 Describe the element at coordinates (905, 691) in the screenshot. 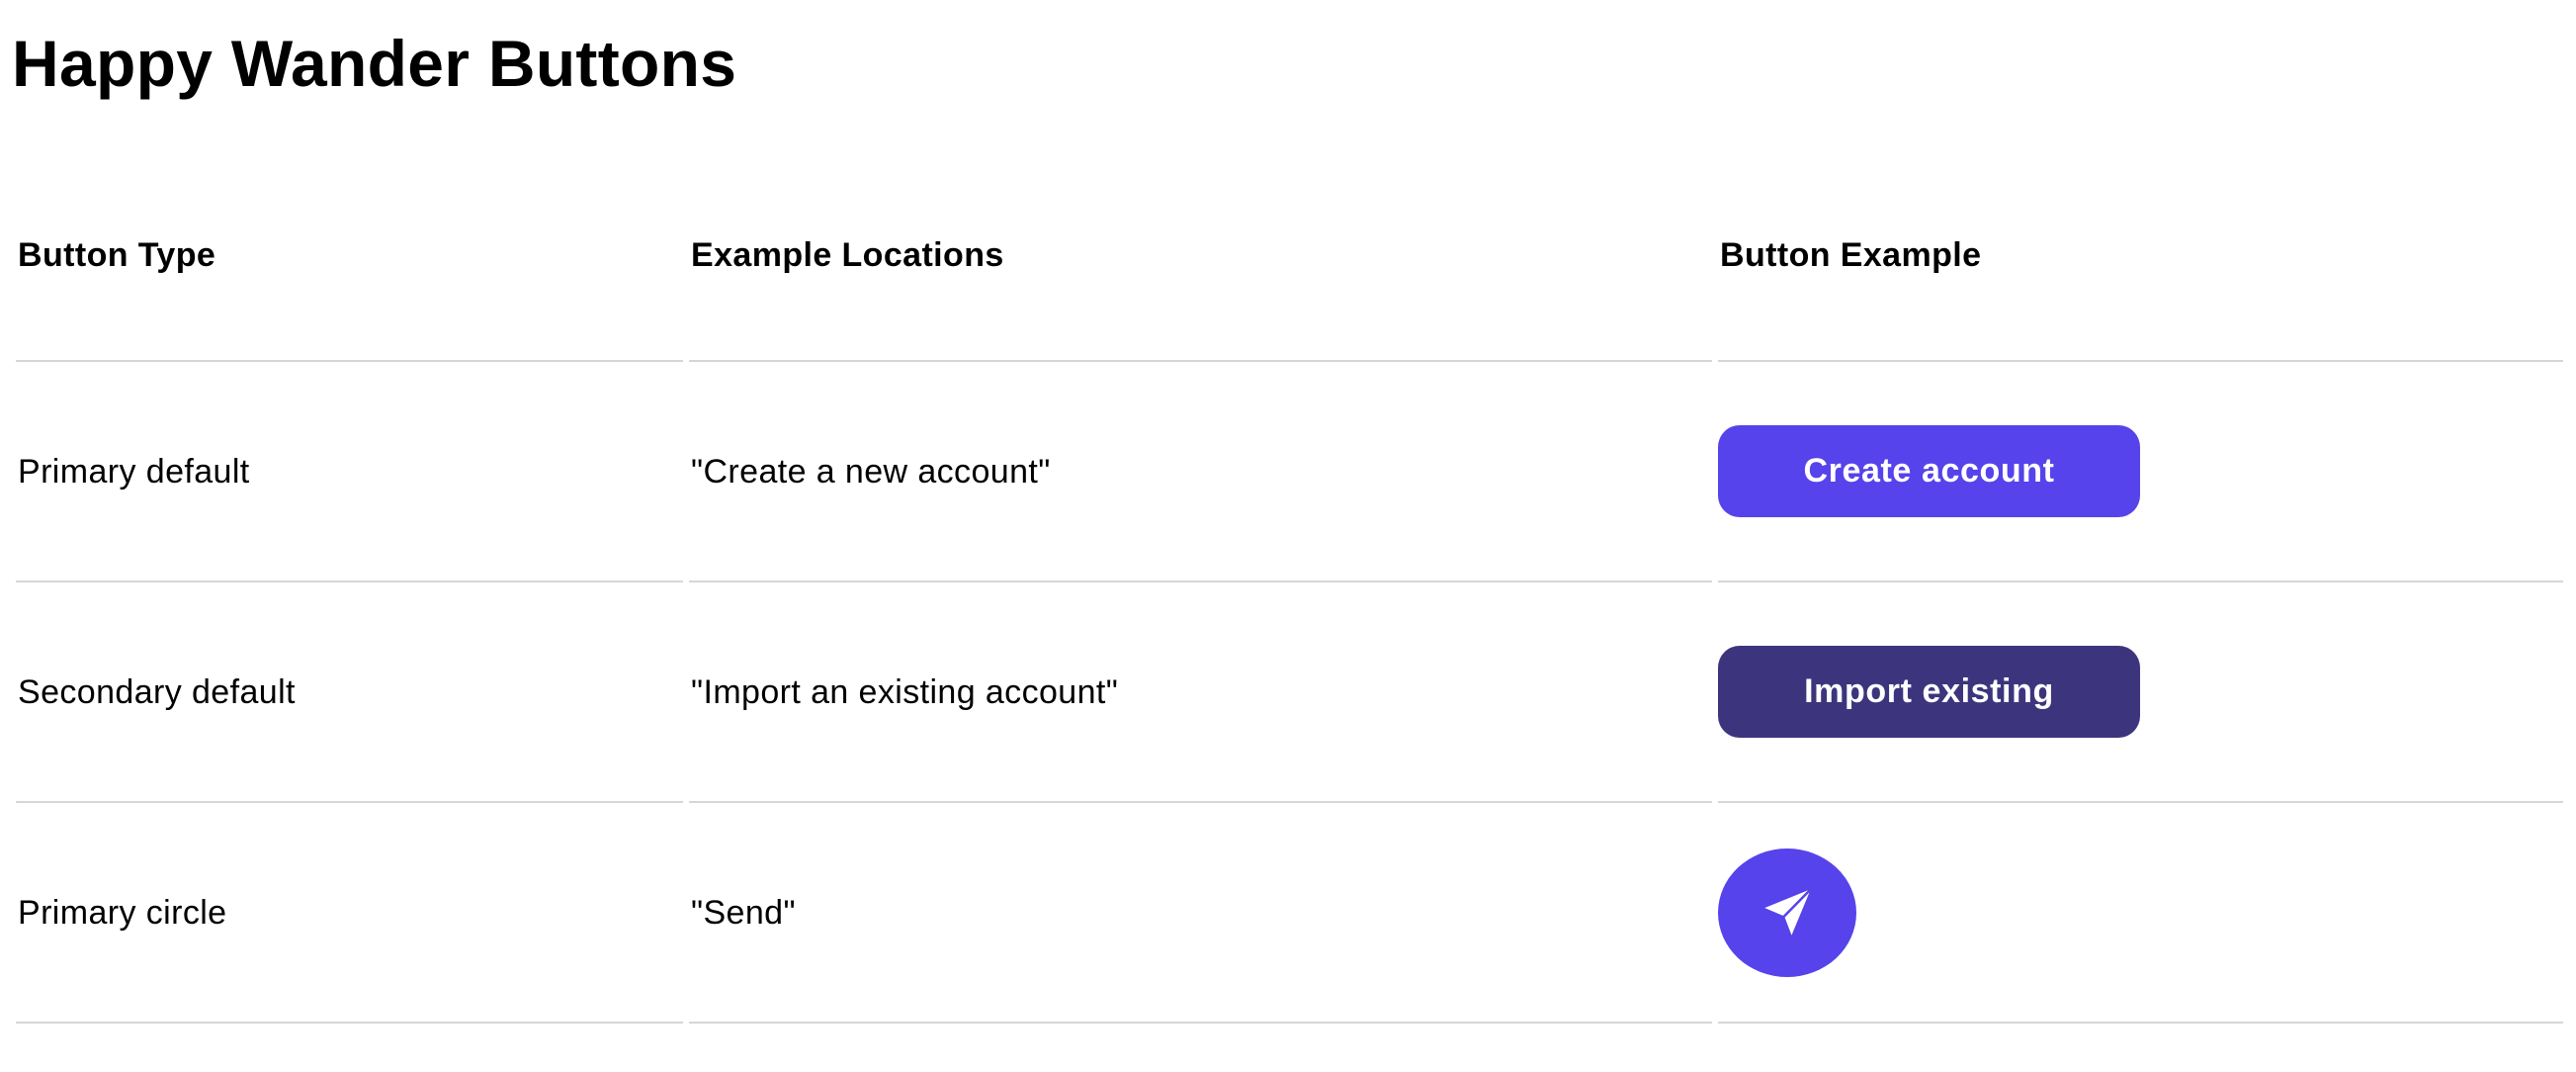

I see `example-location-label: "Import an existing account"` at that location.